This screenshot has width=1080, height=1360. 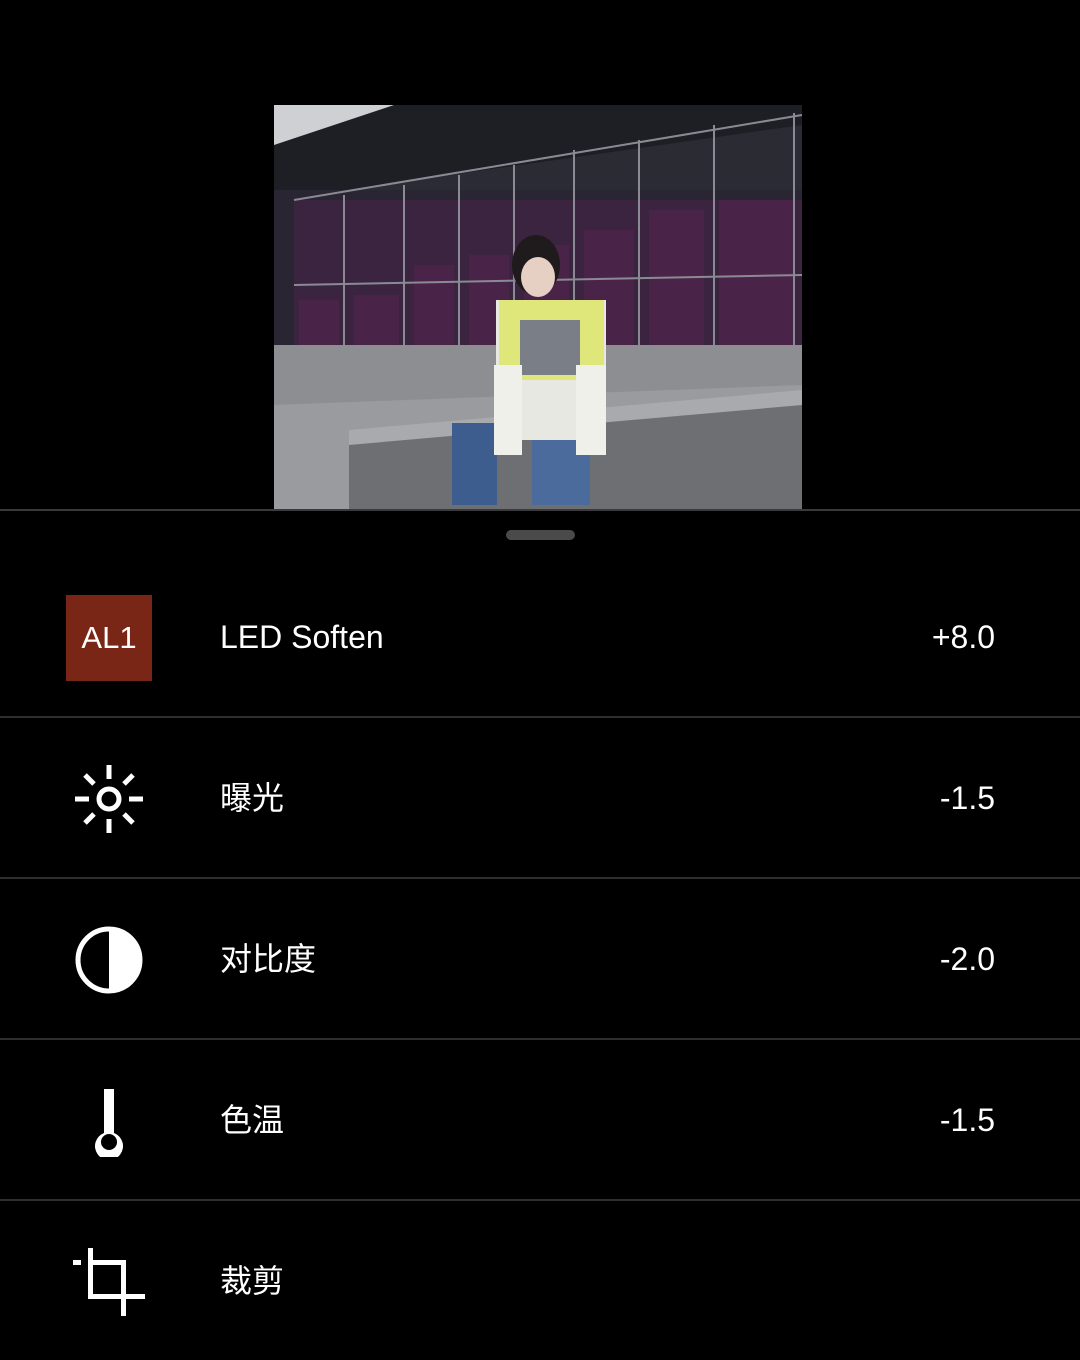 What do you see at coordinates (302, 637) in the screenshot?
I see `preset-name: LED Soften` at bounding box center [302, 637].